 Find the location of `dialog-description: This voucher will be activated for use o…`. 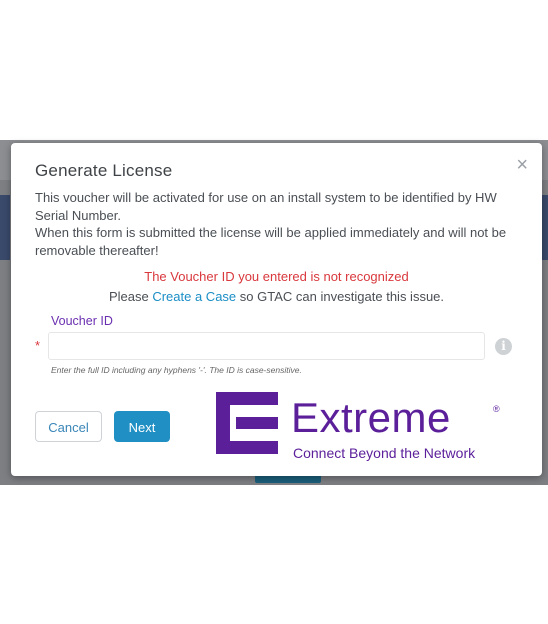

dialog-description: This voucher will be activated for use o… is located at coordinates (277, 224).